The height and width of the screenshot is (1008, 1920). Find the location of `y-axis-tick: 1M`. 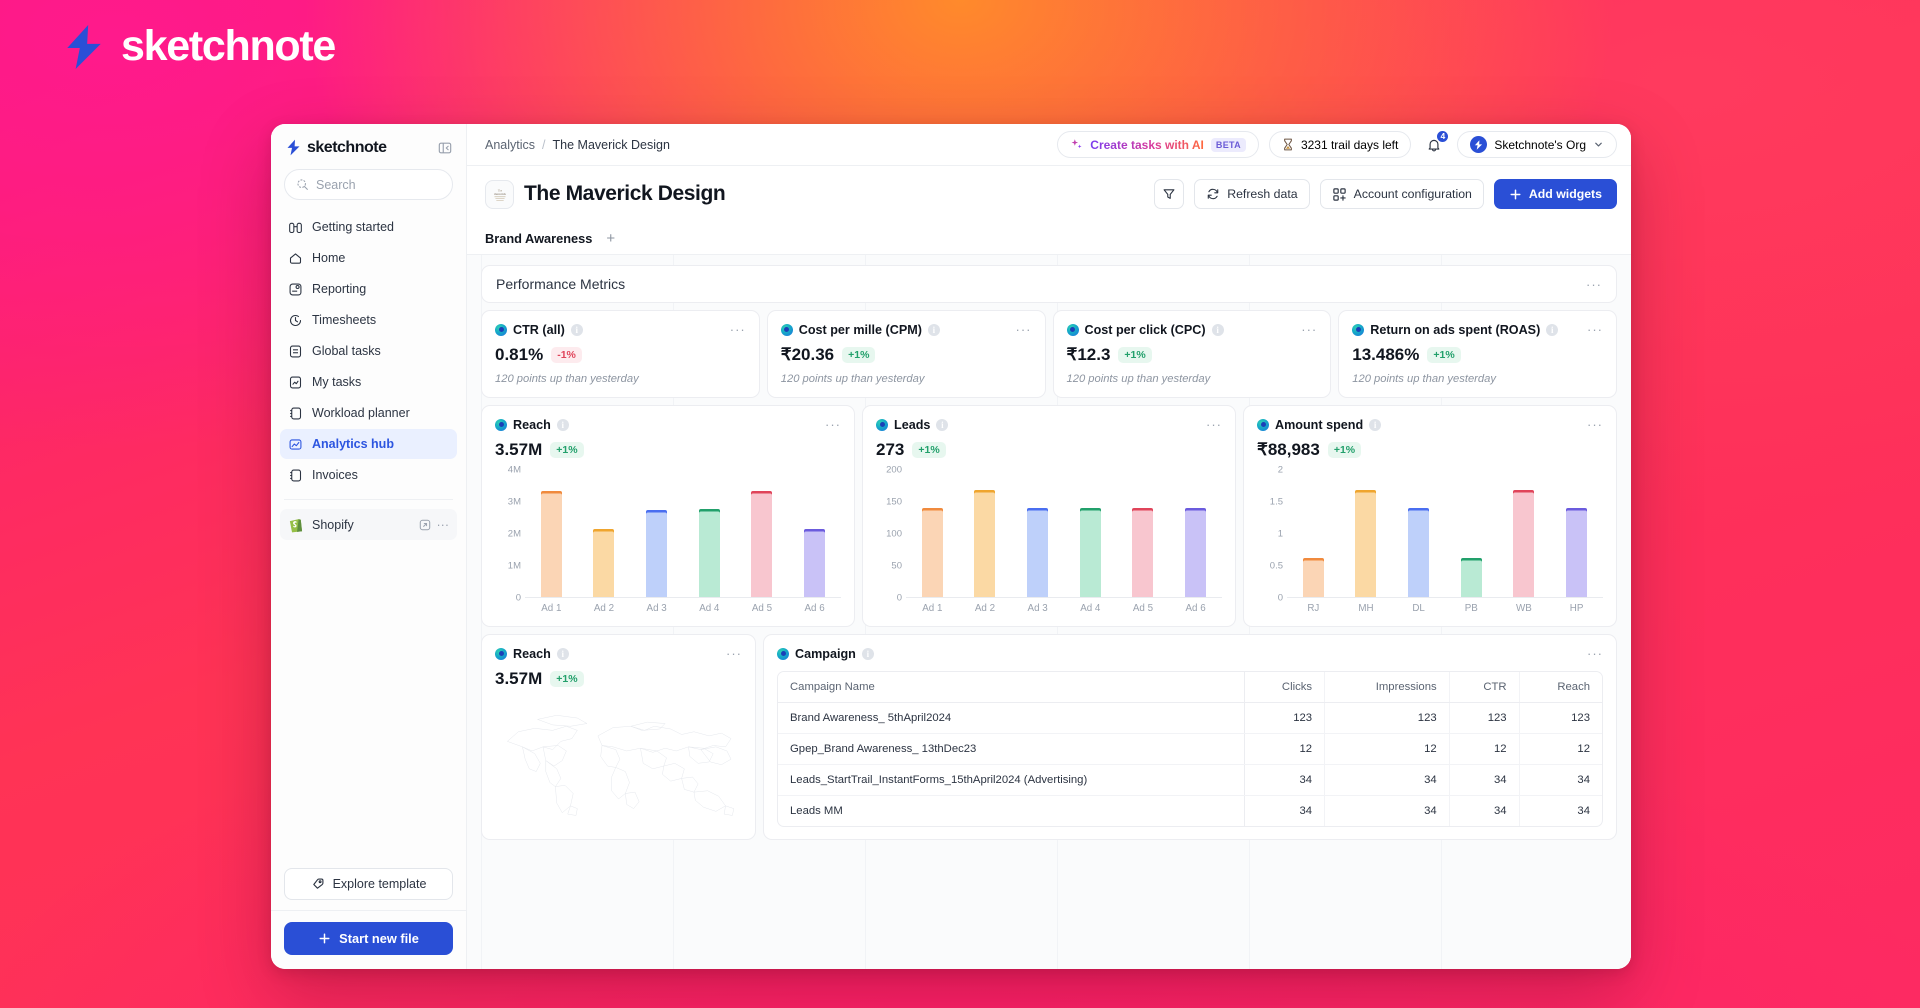

y-axis-tick: 1M is located at coordinates (514, 566).